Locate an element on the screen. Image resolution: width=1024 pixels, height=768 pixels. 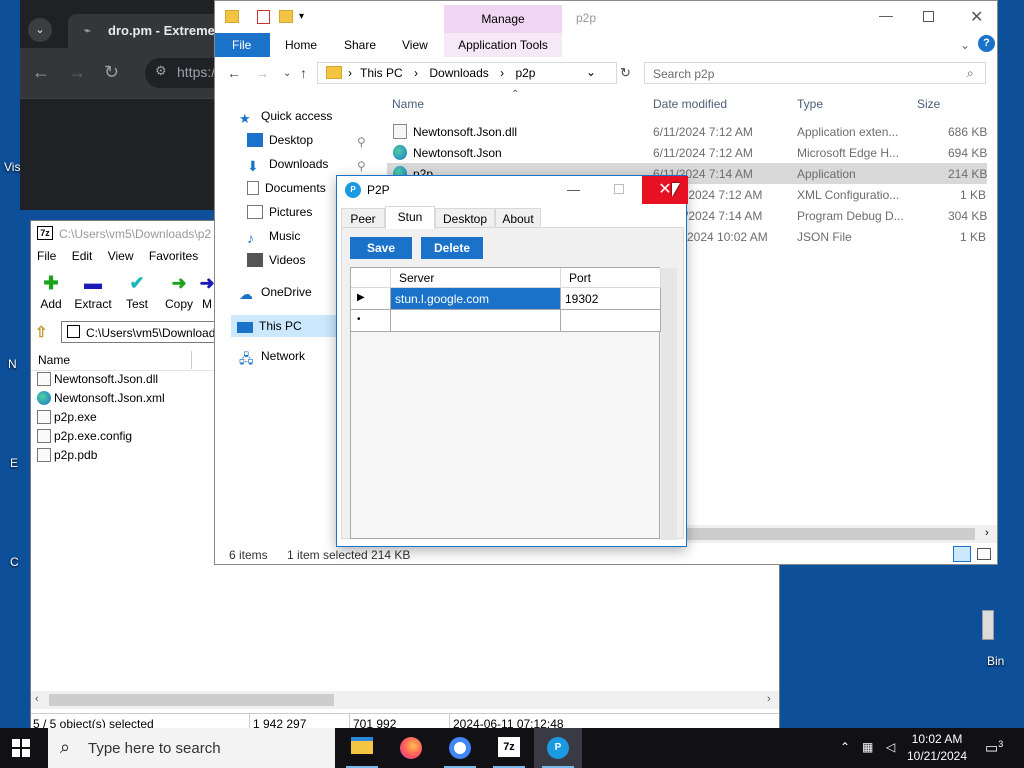
nav-onedrive: ☁ OneDrive is located at coordinates (275, 296).